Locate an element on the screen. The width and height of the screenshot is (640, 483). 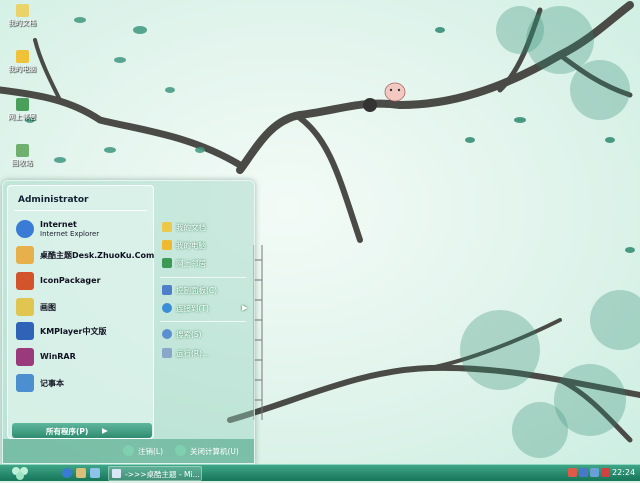
zhuoku-icon is located at coordinates (25, 255).